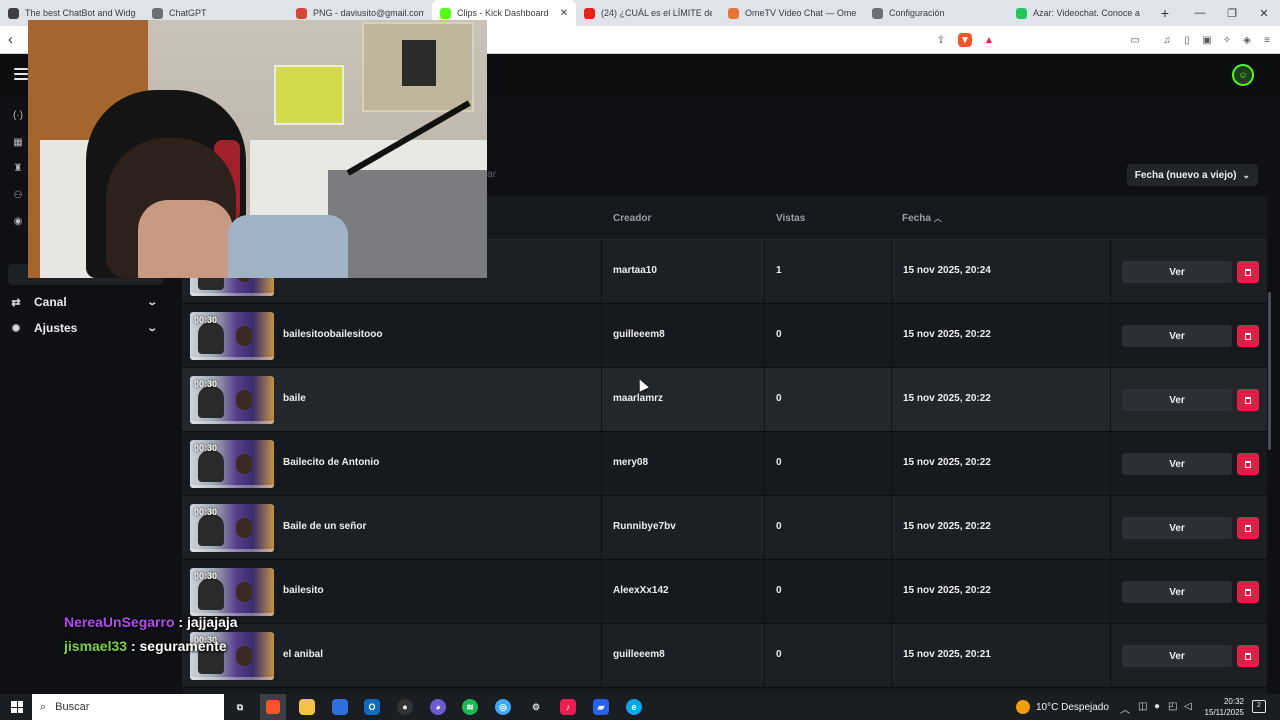 This screenshot has height=720, width=1280. Describe the element at coordinates (85, 302) in the screenshot. I see `sidebar-item-canal: ⇄ Canal ⌄` at that location.